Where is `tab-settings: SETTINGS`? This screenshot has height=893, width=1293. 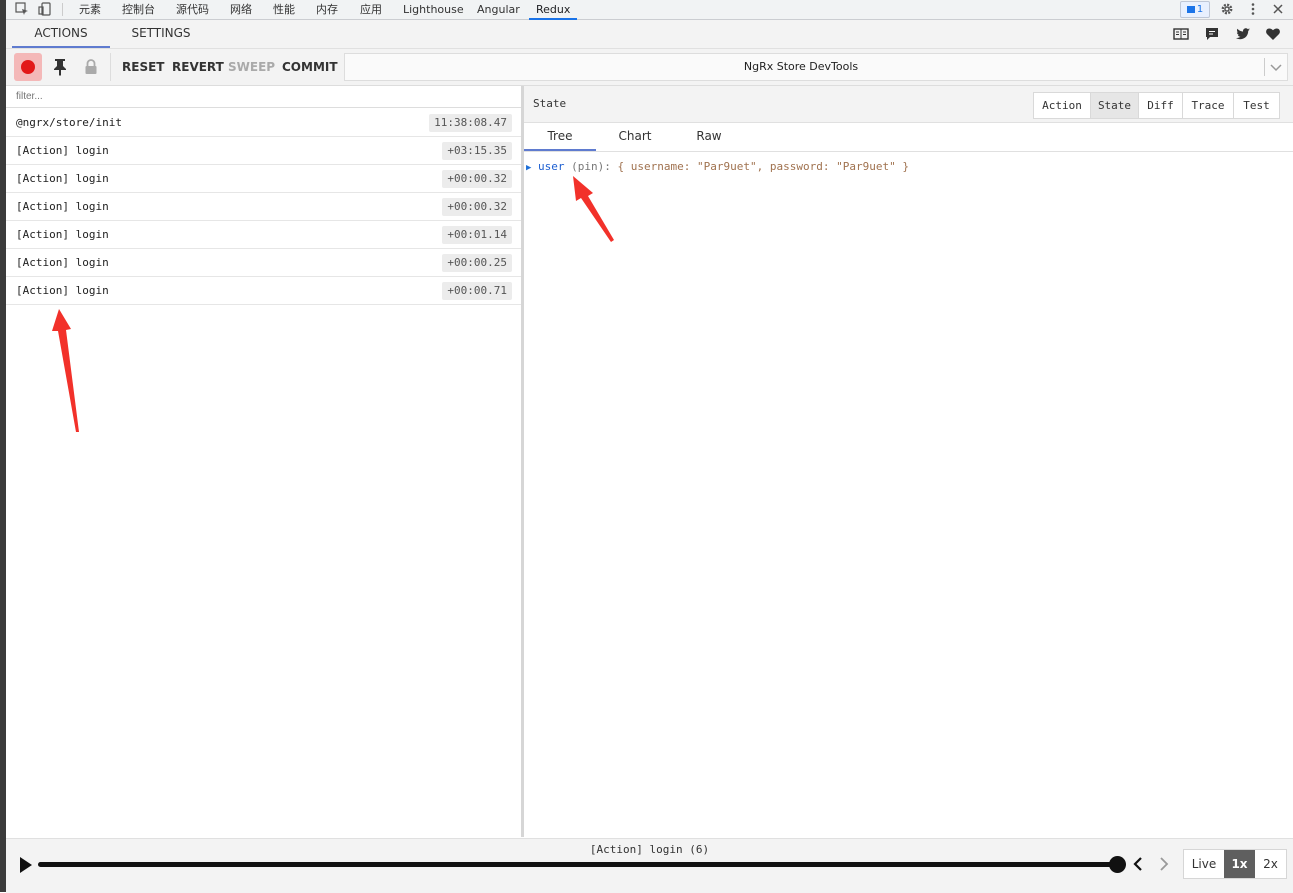 tab-settings: SETTINGS is located at coordinates (161, 33).